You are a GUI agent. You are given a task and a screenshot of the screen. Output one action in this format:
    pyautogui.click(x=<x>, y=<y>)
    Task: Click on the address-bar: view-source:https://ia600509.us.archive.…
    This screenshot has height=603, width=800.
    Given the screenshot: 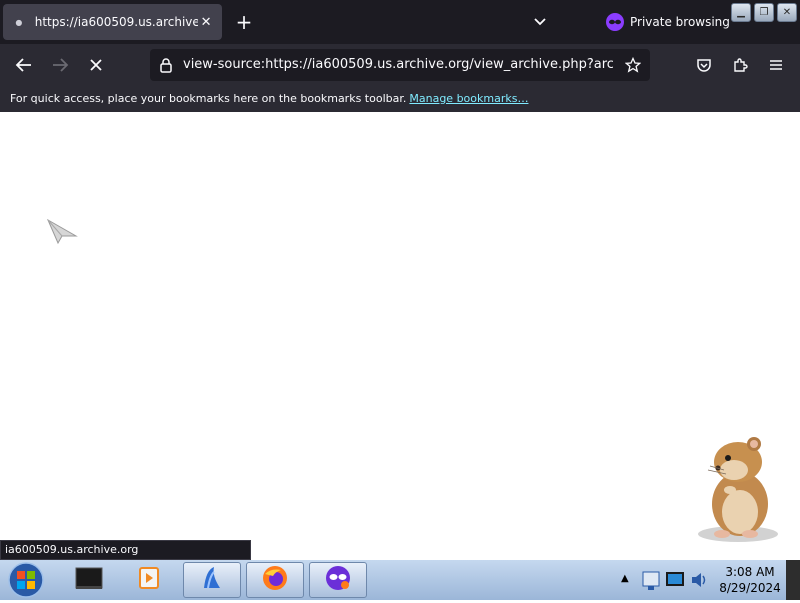 What is the action you would take?
    pyautogui.click(x=400, y=65)
    